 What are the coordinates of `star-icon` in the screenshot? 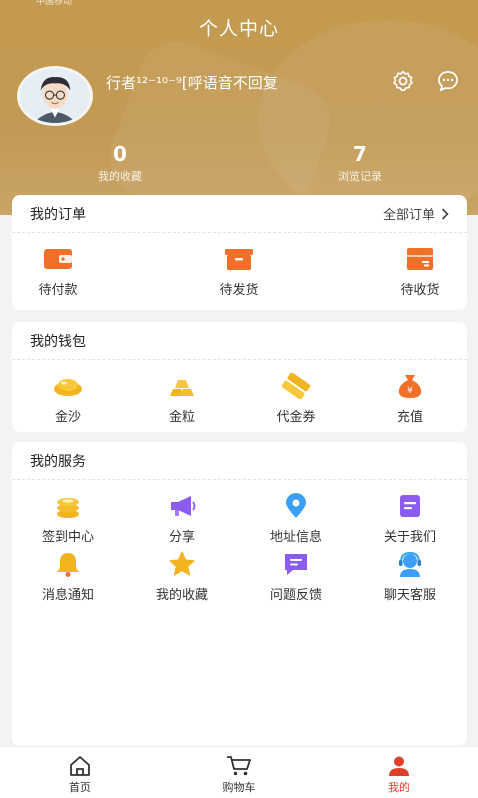 It's located at (182, 564).